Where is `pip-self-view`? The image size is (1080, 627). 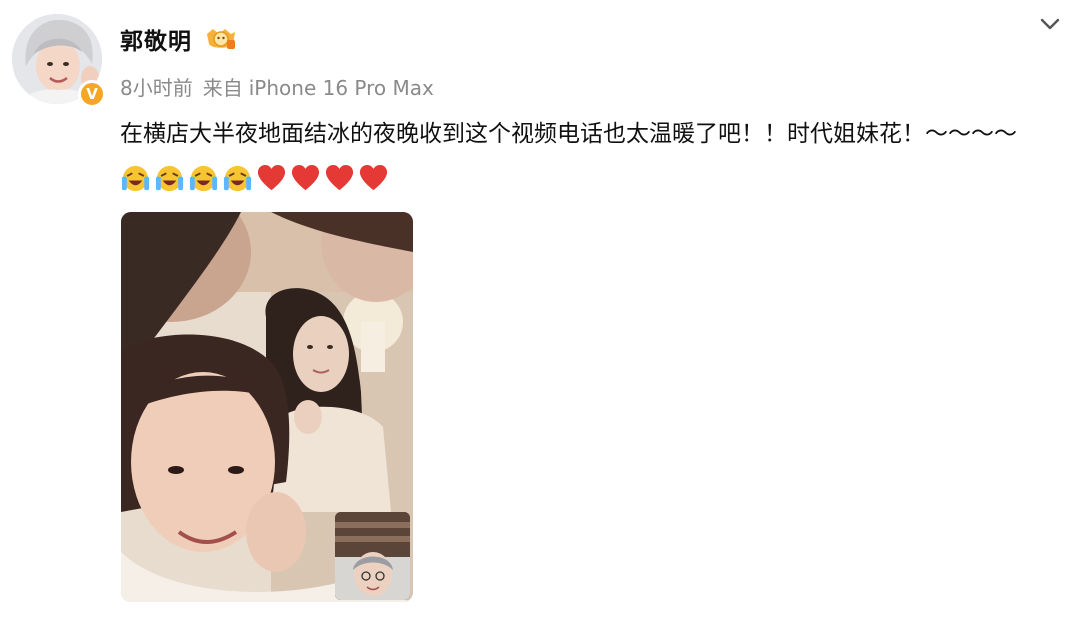
pip-self-view is located at coordinates (372, 556).